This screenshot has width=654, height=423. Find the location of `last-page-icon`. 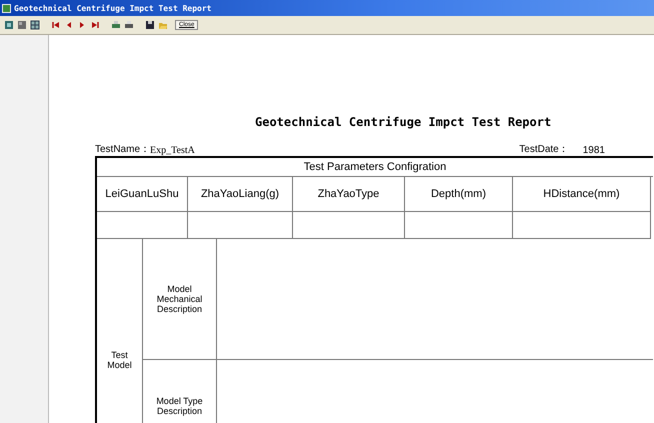

last-page-icon is located at coordinates (95, 25).